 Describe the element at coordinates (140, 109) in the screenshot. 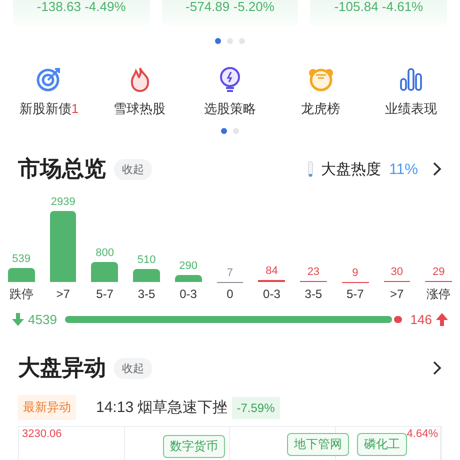

I see `shortcut-label: 雪球热股` at that location.